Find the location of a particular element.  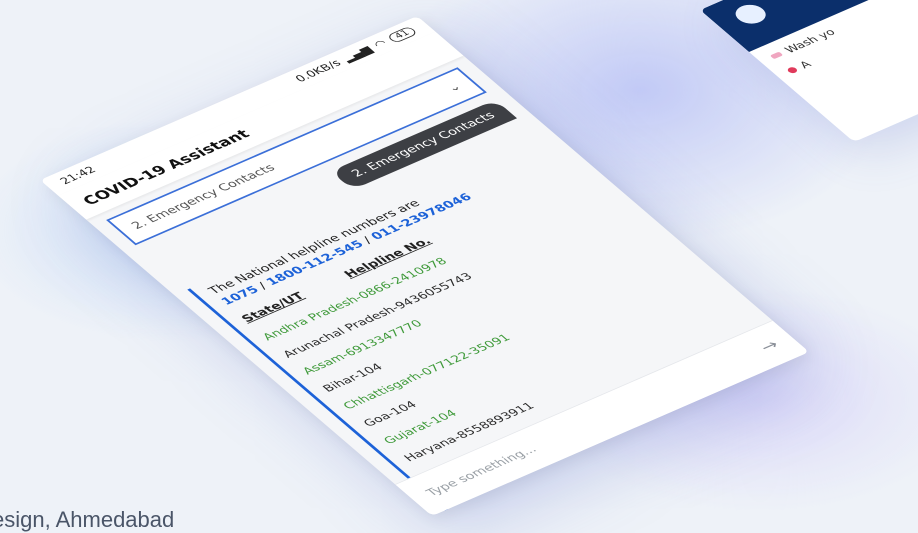

send-arrow-icon: → is located at coordinates (769, 346).